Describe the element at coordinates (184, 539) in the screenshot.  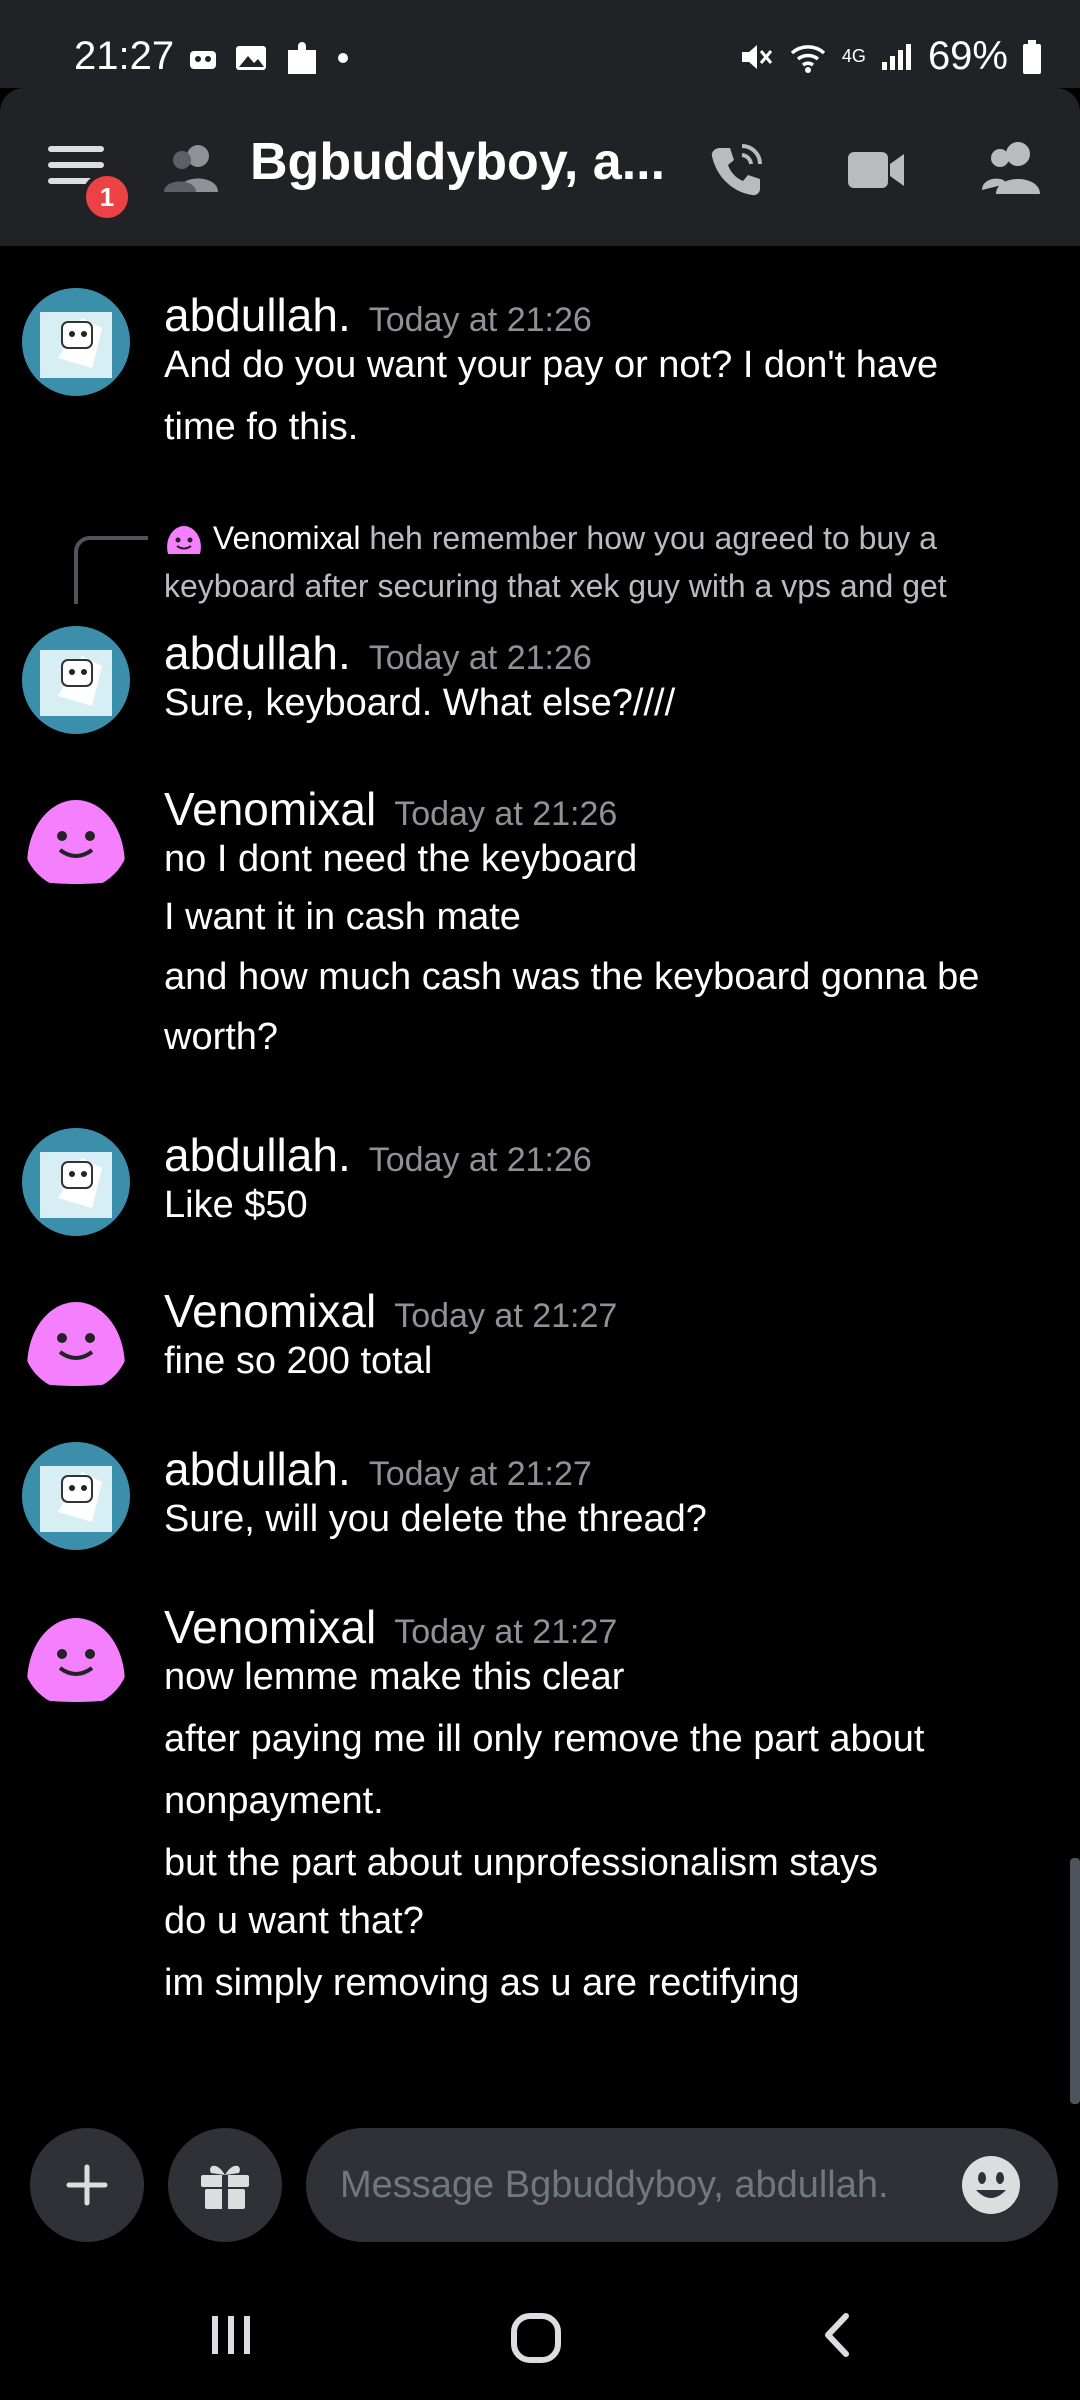
I see `reply-avatar-icon` at that location.